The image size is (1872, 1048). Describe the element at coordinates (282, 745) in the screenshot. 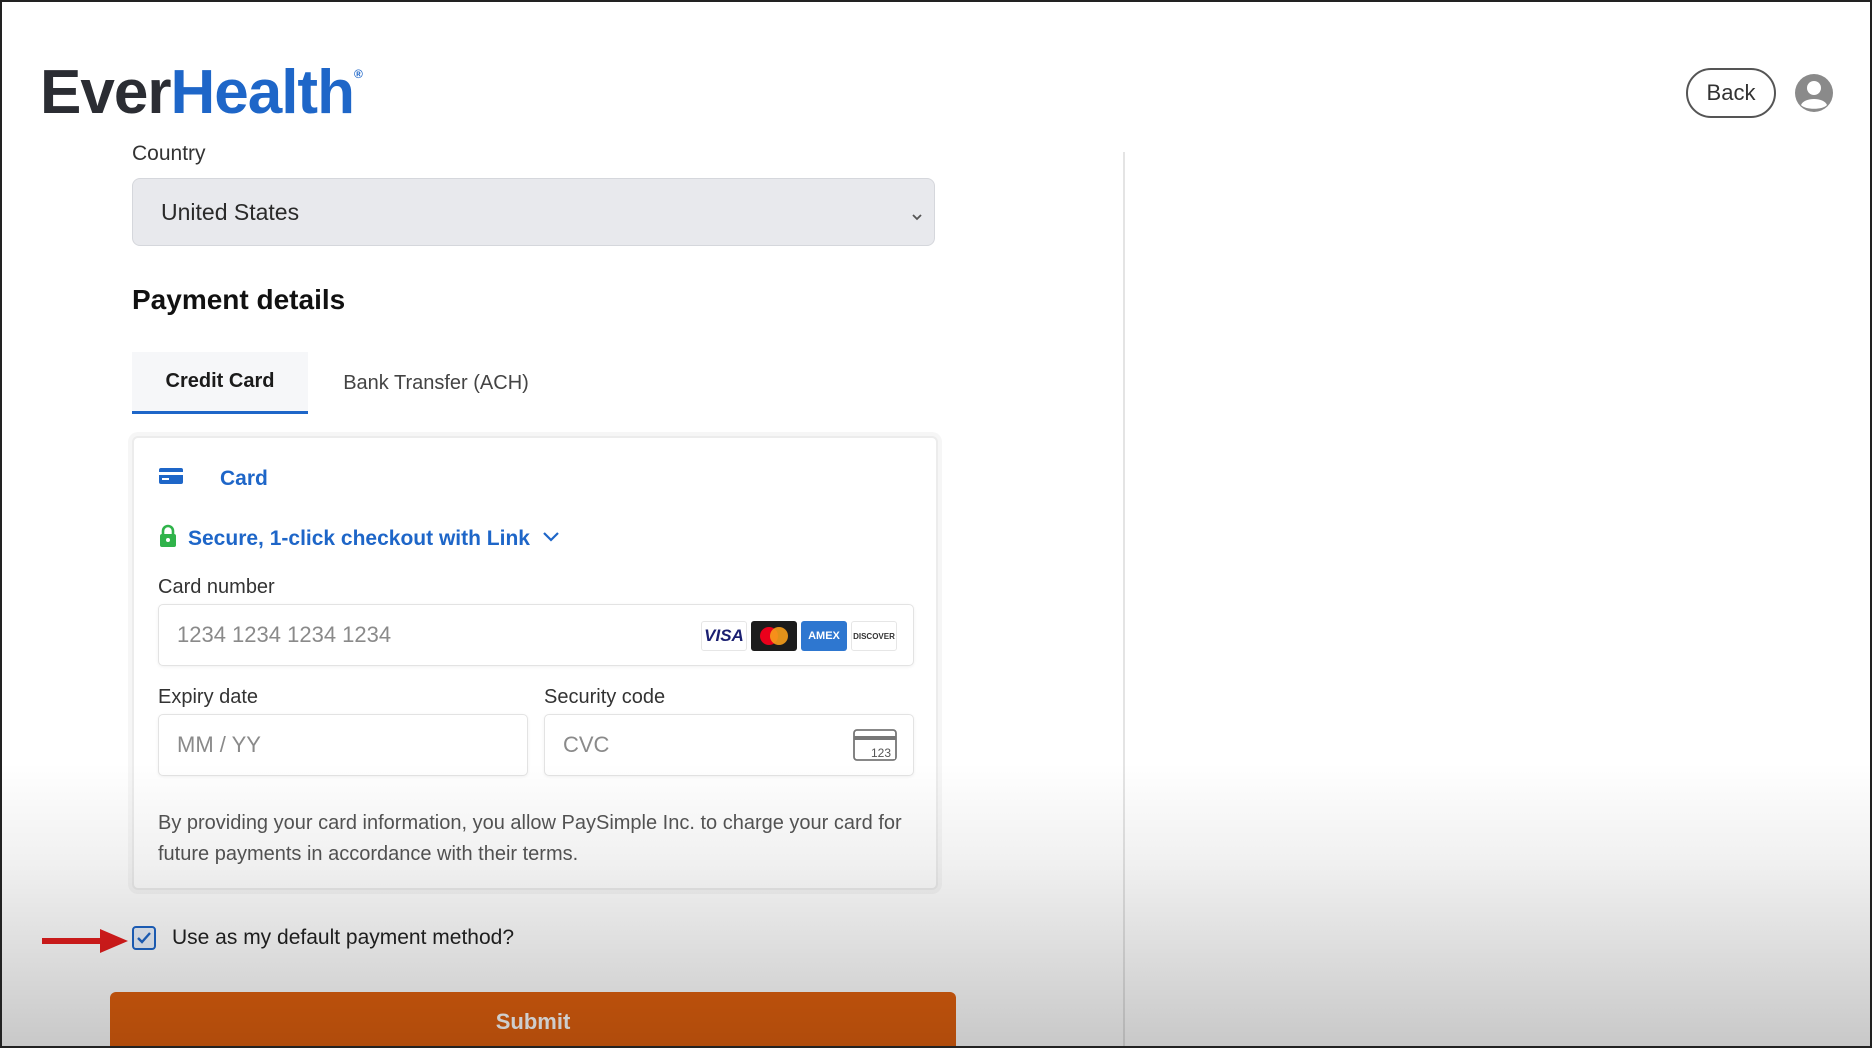

I see `expiry-date-input` at that location.